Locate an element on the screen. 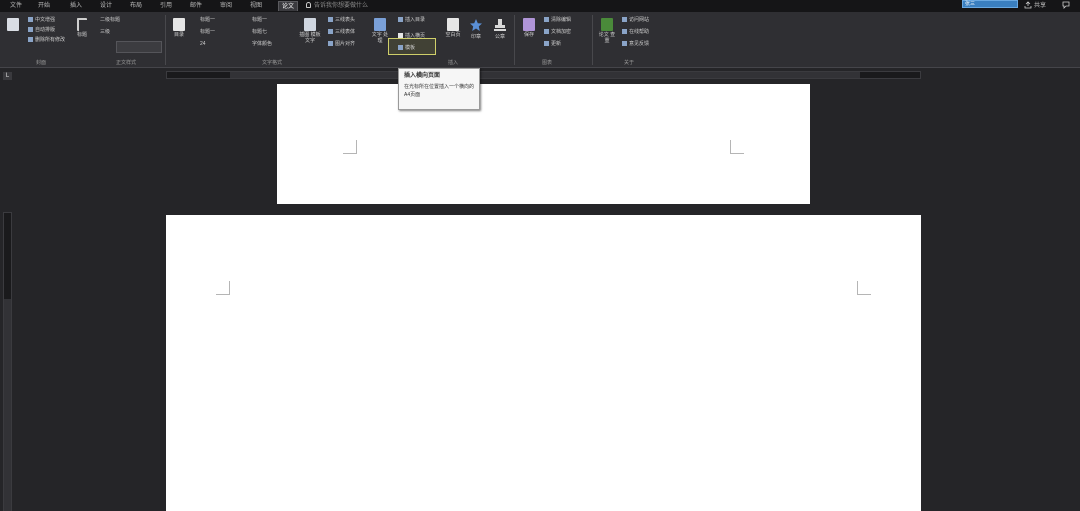 This screenshot has width=1080, height=511. figure-icon is located at coordinates (310, 24).